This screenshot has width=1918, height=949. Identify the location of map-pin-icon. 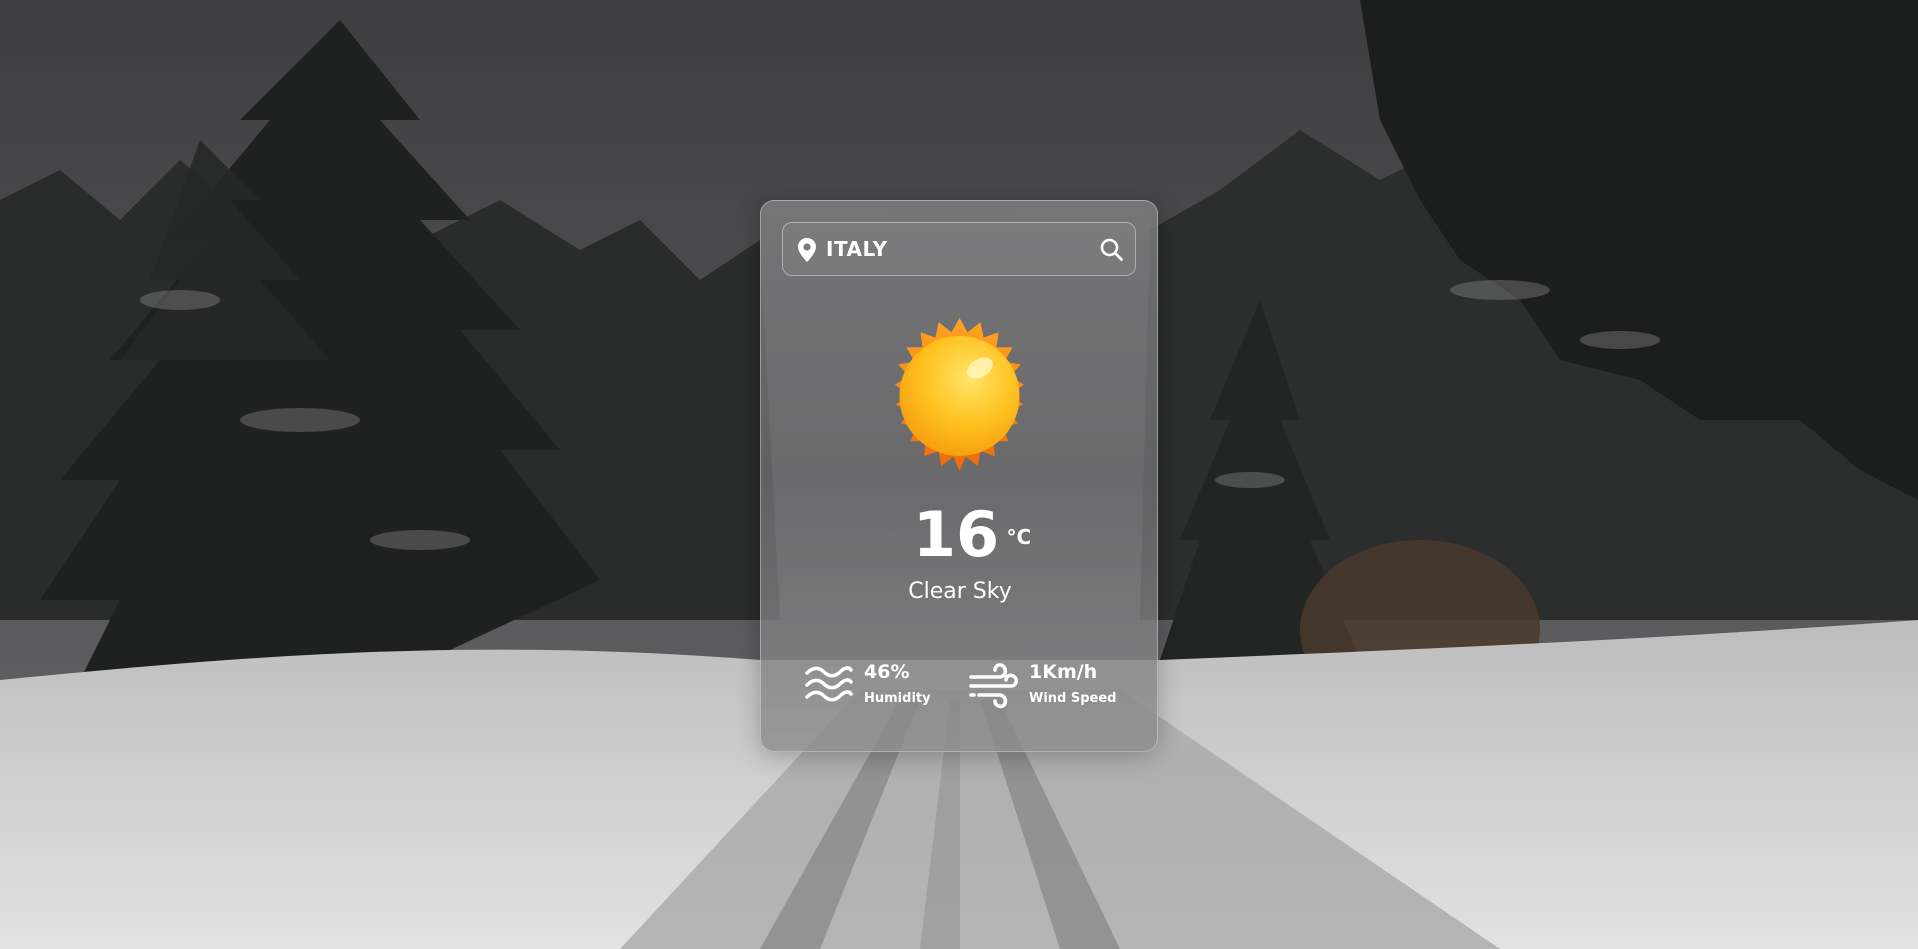
(807, 250).